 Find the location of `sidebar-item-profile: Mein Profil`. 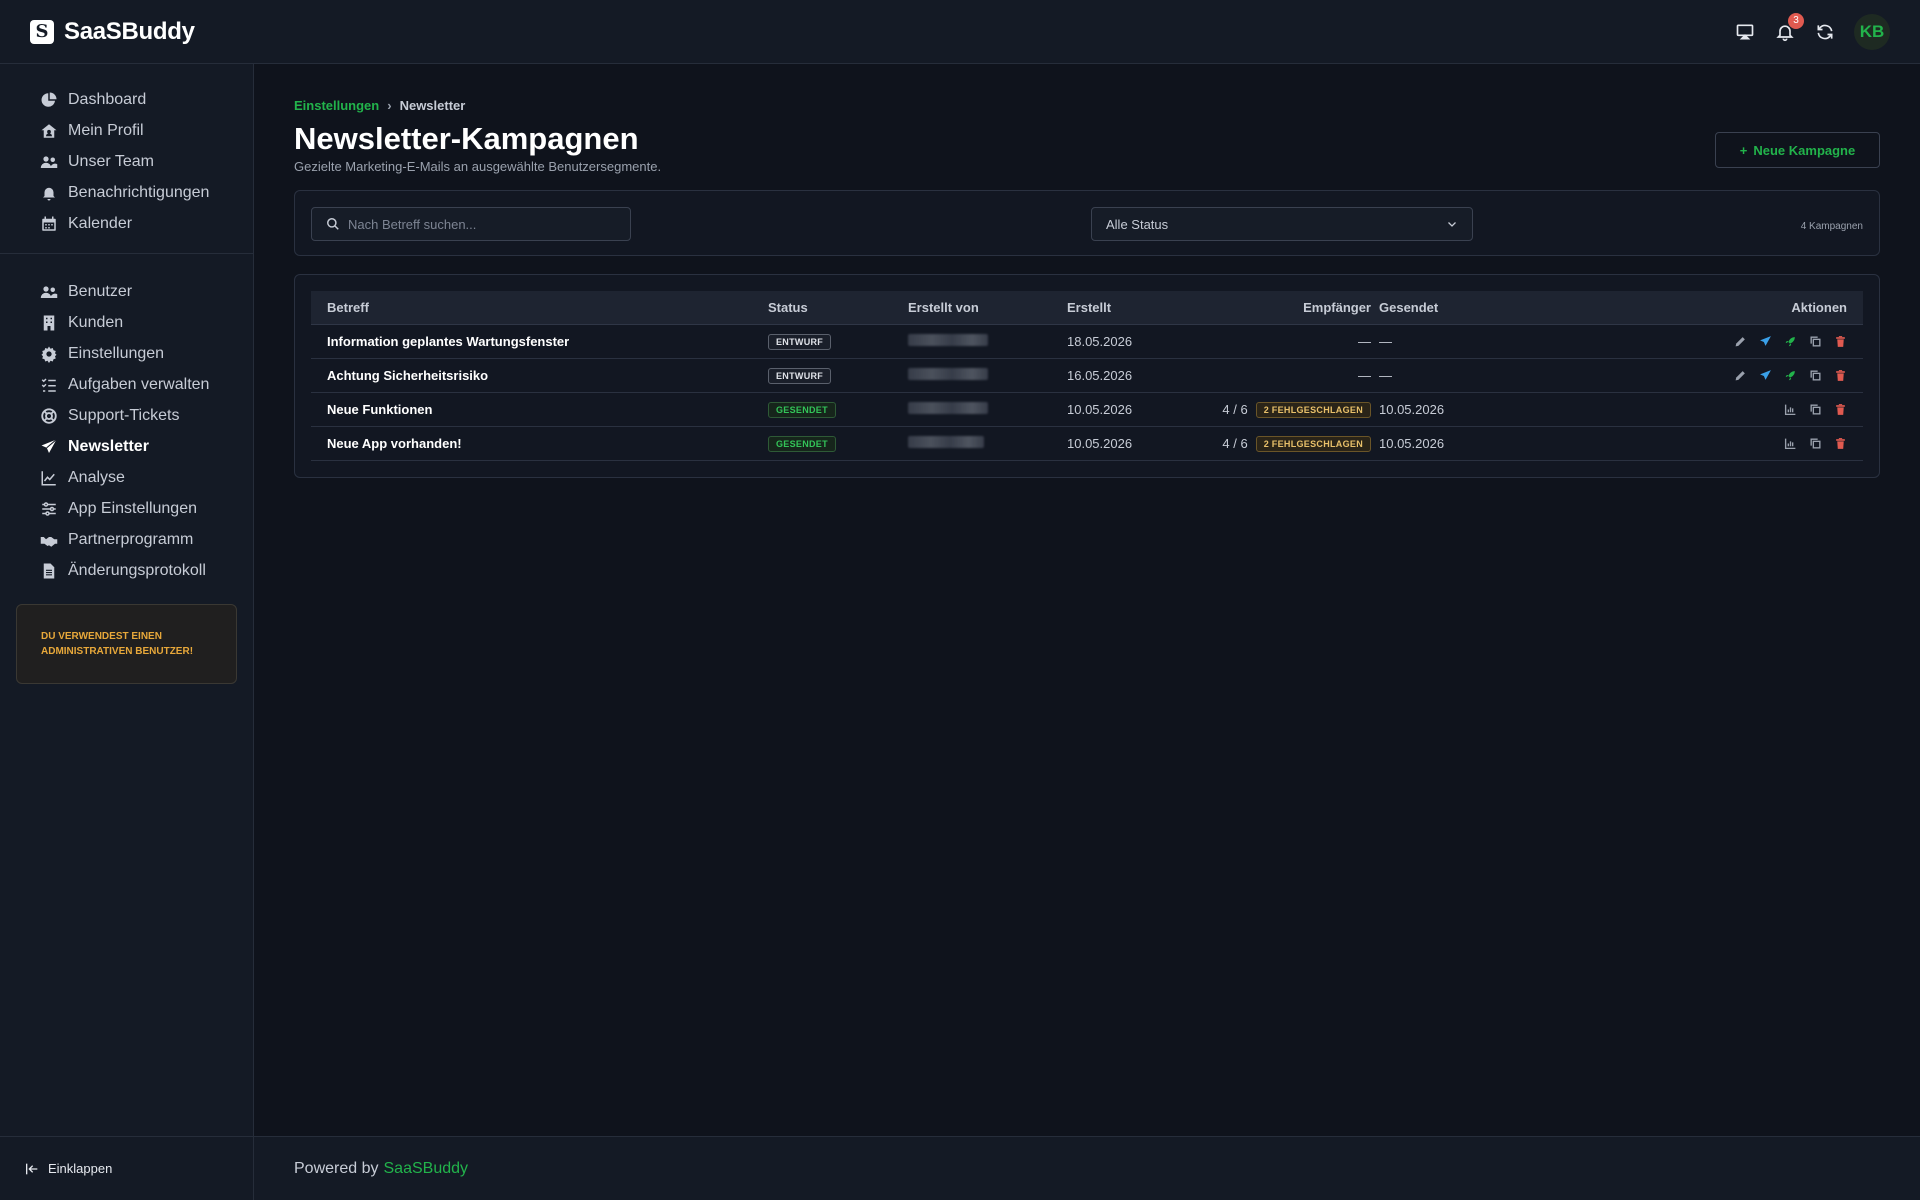

sidebar-item-profile: Mein Profil is located at coordinates (126, 130).